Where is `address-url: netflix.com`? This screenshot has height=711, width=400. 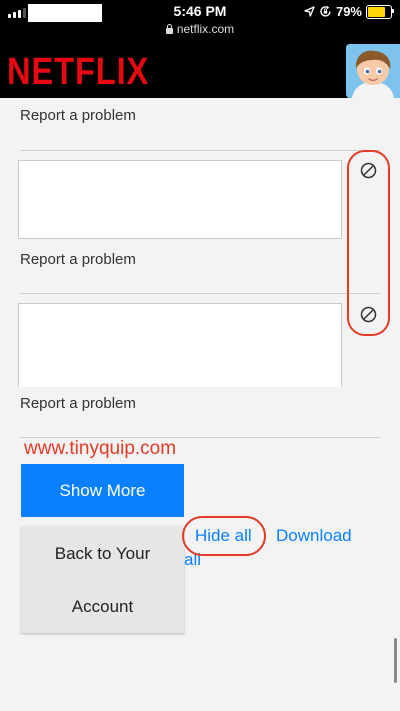 address-url: netflix.com is located at coordinates (205, 29).